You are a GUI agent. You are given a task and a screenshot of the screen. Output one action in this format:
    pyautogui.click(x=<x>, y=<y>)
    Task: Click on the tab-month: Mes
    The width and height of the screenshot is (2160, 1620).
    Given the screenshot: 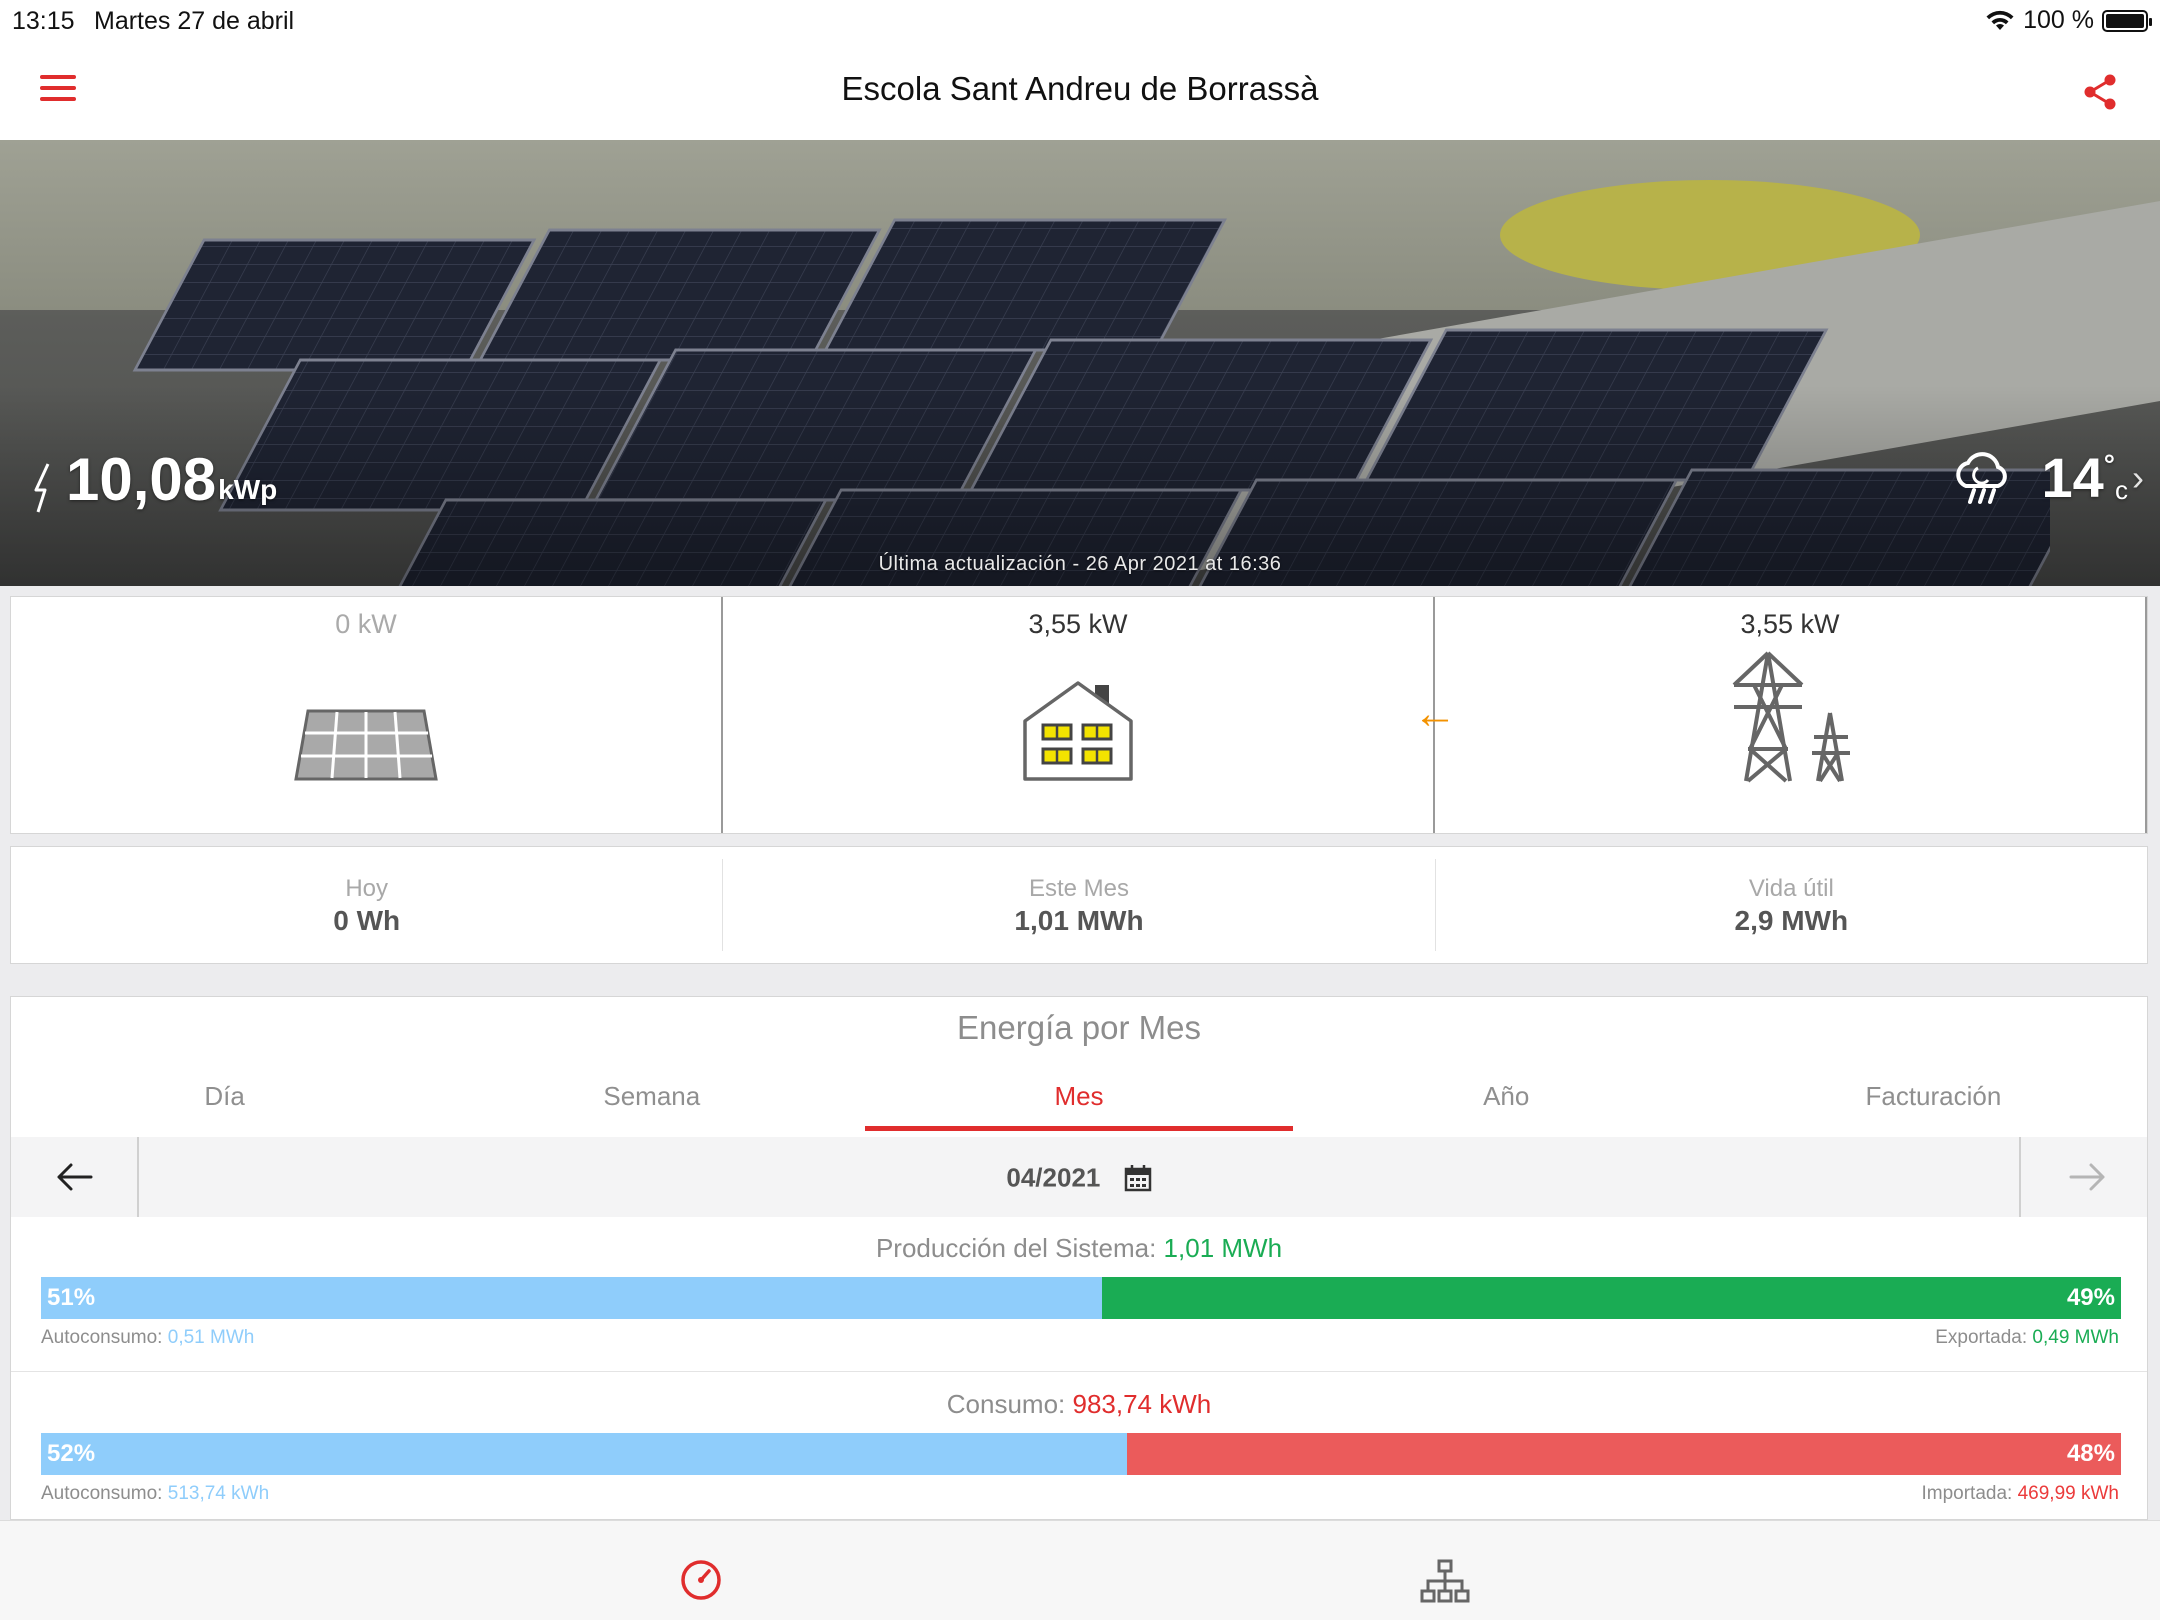 What is the action you would take?
    pyautogui.click(x=1079, y=1104)
    